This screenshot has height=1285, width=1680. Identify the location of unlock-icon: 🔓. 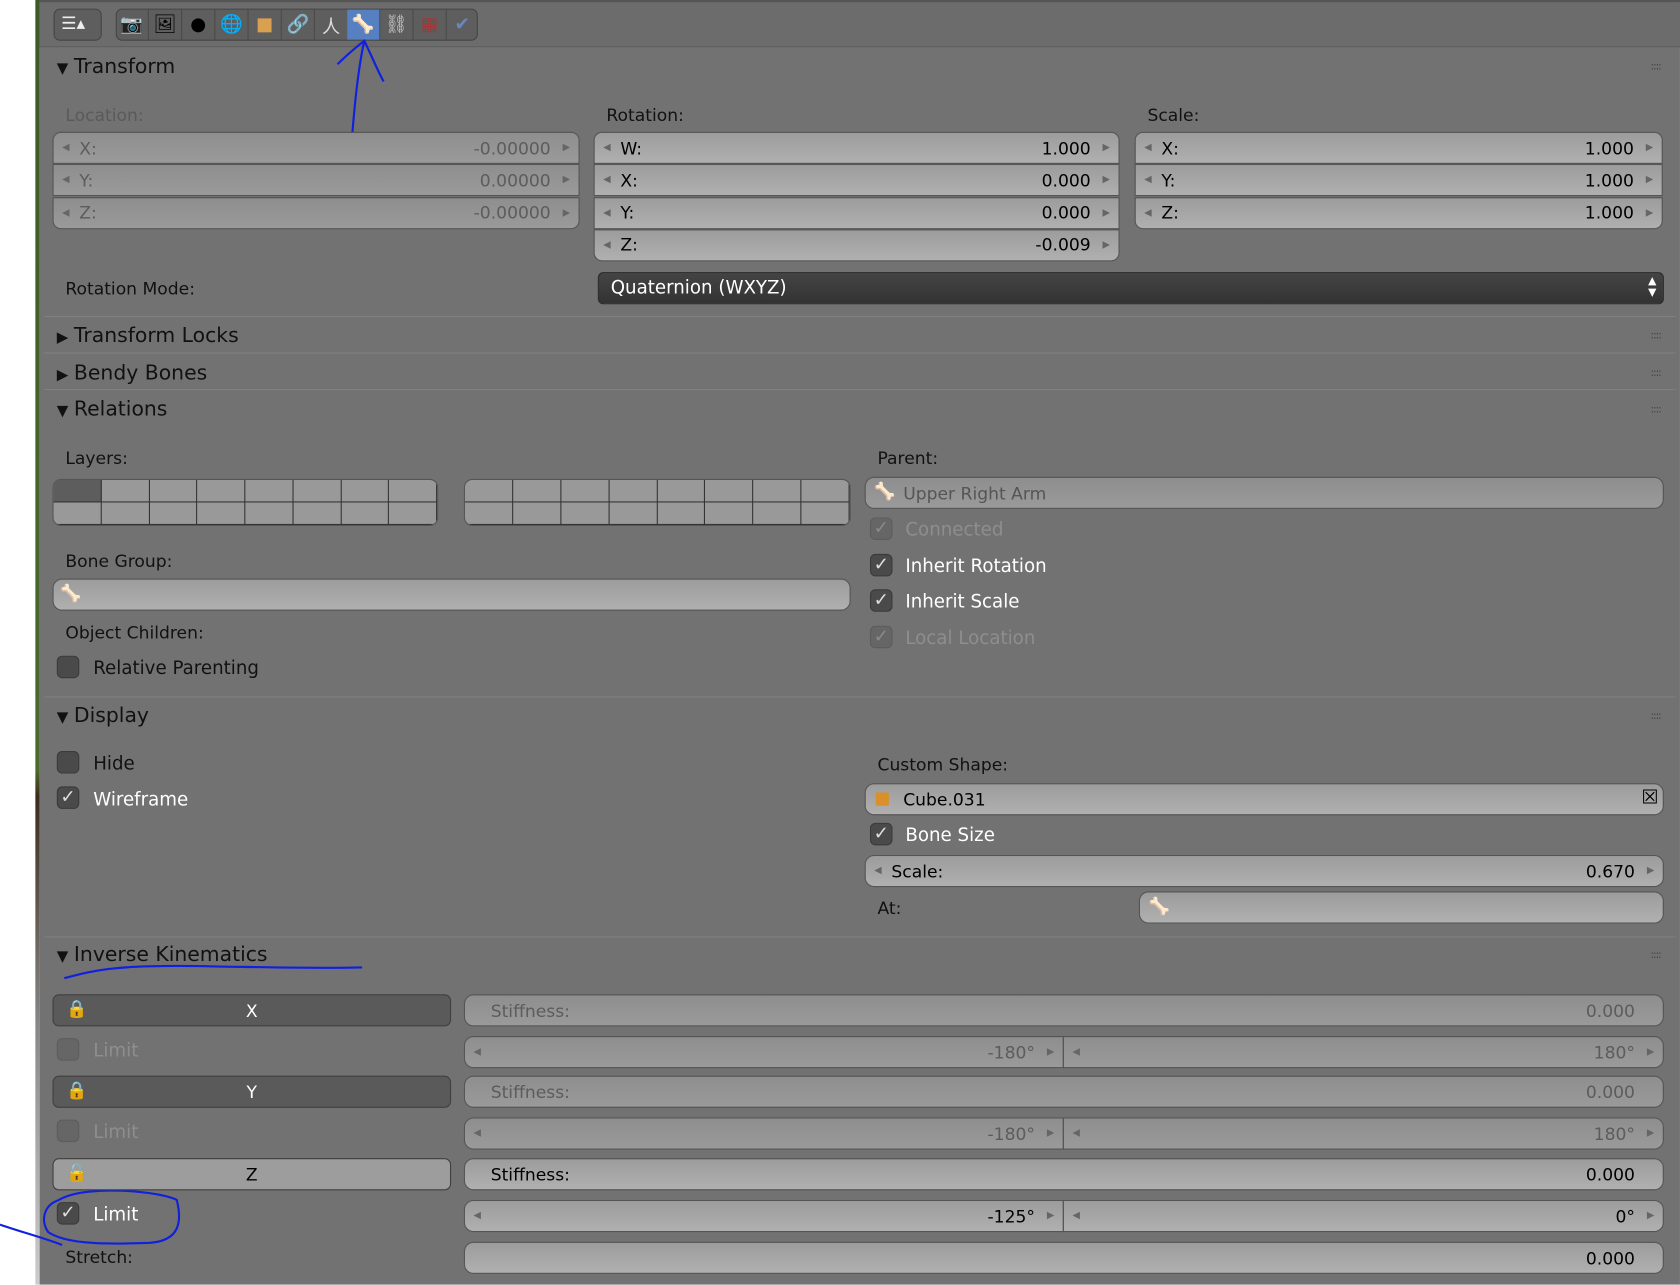
(77, 1172).